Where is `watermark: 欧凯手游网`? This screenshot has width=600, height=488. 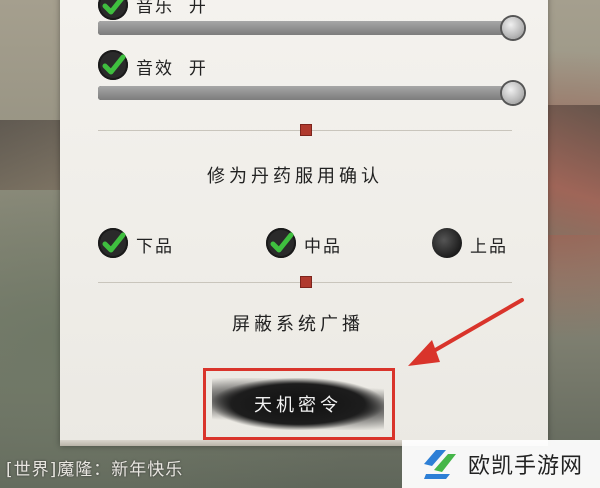 watermark: 欧凯手游网 is located at coordinates (501, 464).